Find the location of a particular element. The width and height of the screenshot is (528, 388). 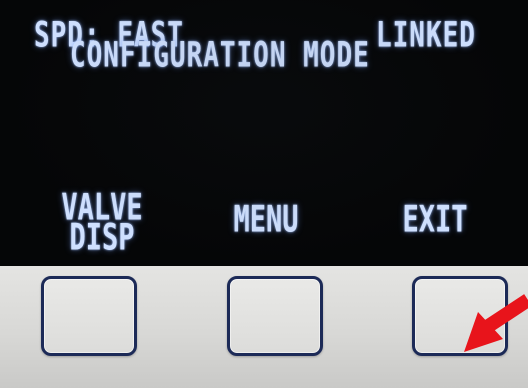

mode-title: CONFIGURATION MODE is located at coordinates (220, 55).